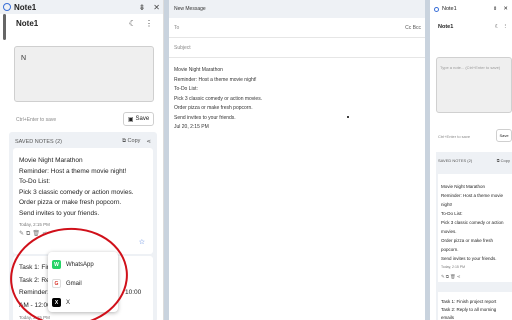 The width and height of the screenshot is (512, 320). What do you see at coordinates (297, 9) in the screenshot?
I see `compose-title: New Message` at bounding box center [297, 9].